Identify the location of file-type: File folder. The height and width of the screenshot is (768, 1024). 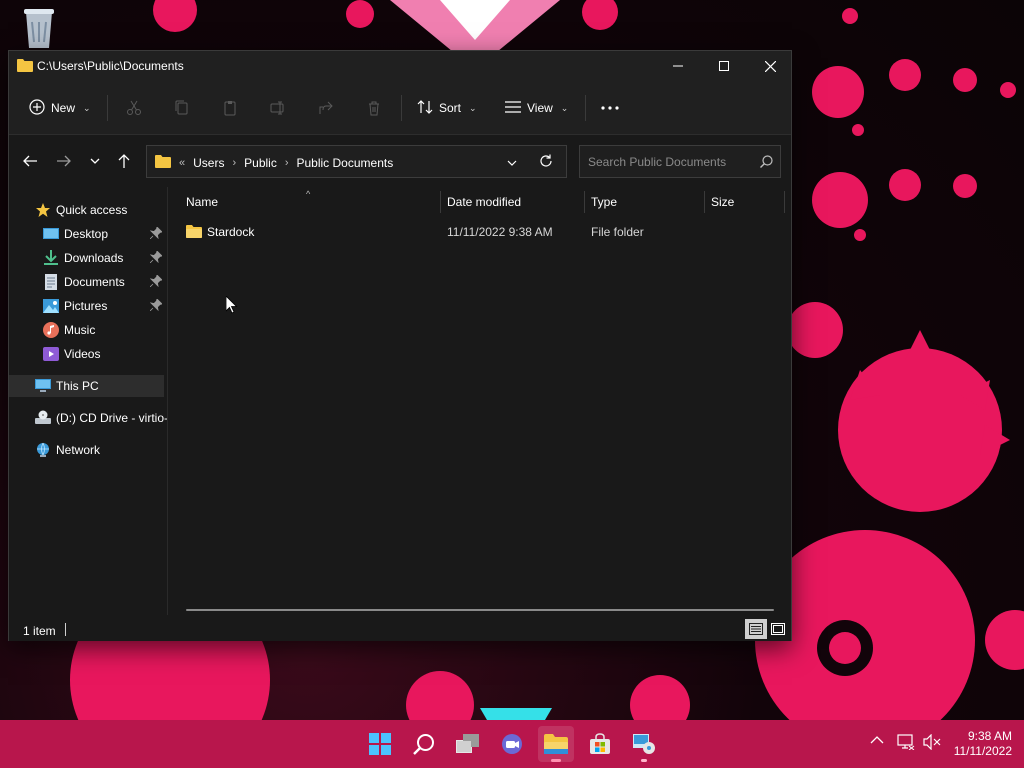
(617, 232).